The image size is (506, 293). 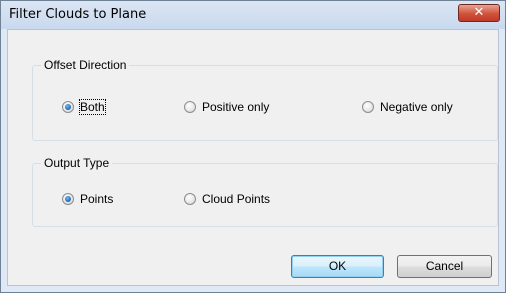 What do you see at coordinates (77, 163) in the screenshot?
I see `output-type-legend: Output Type` at bounding box center [77, 163].